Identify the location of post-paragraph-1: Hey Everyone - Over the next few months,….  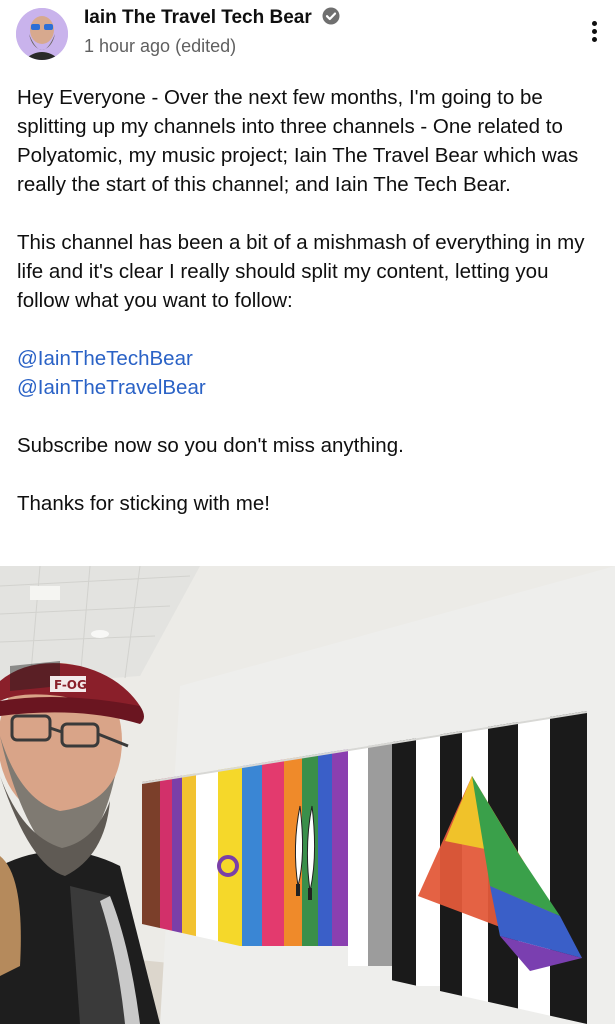
(298, 141).